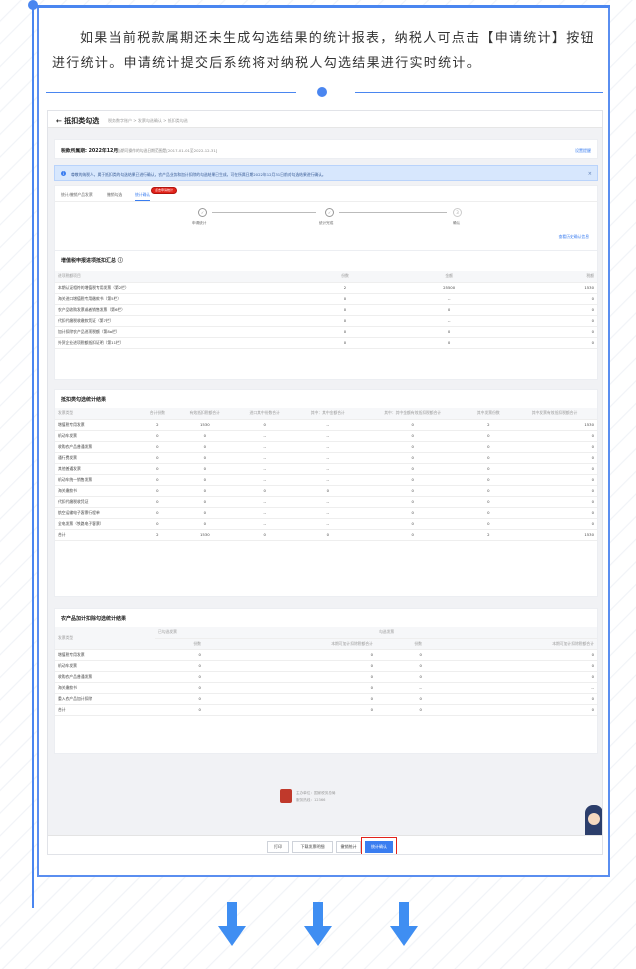 The height and width of the screenshot is (969, 636). I want to click on col-header: 金额, so click(449, 277).